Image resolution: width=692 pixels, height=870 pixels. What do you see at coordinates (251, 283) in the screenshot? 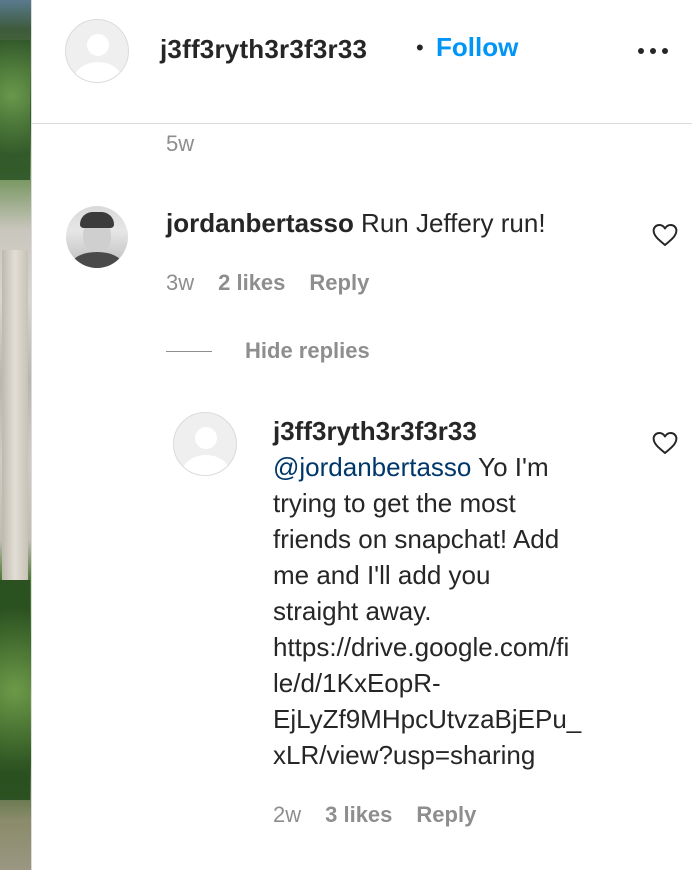
I see `comment-likes: 2 likes` at bounding box center [251, 283].